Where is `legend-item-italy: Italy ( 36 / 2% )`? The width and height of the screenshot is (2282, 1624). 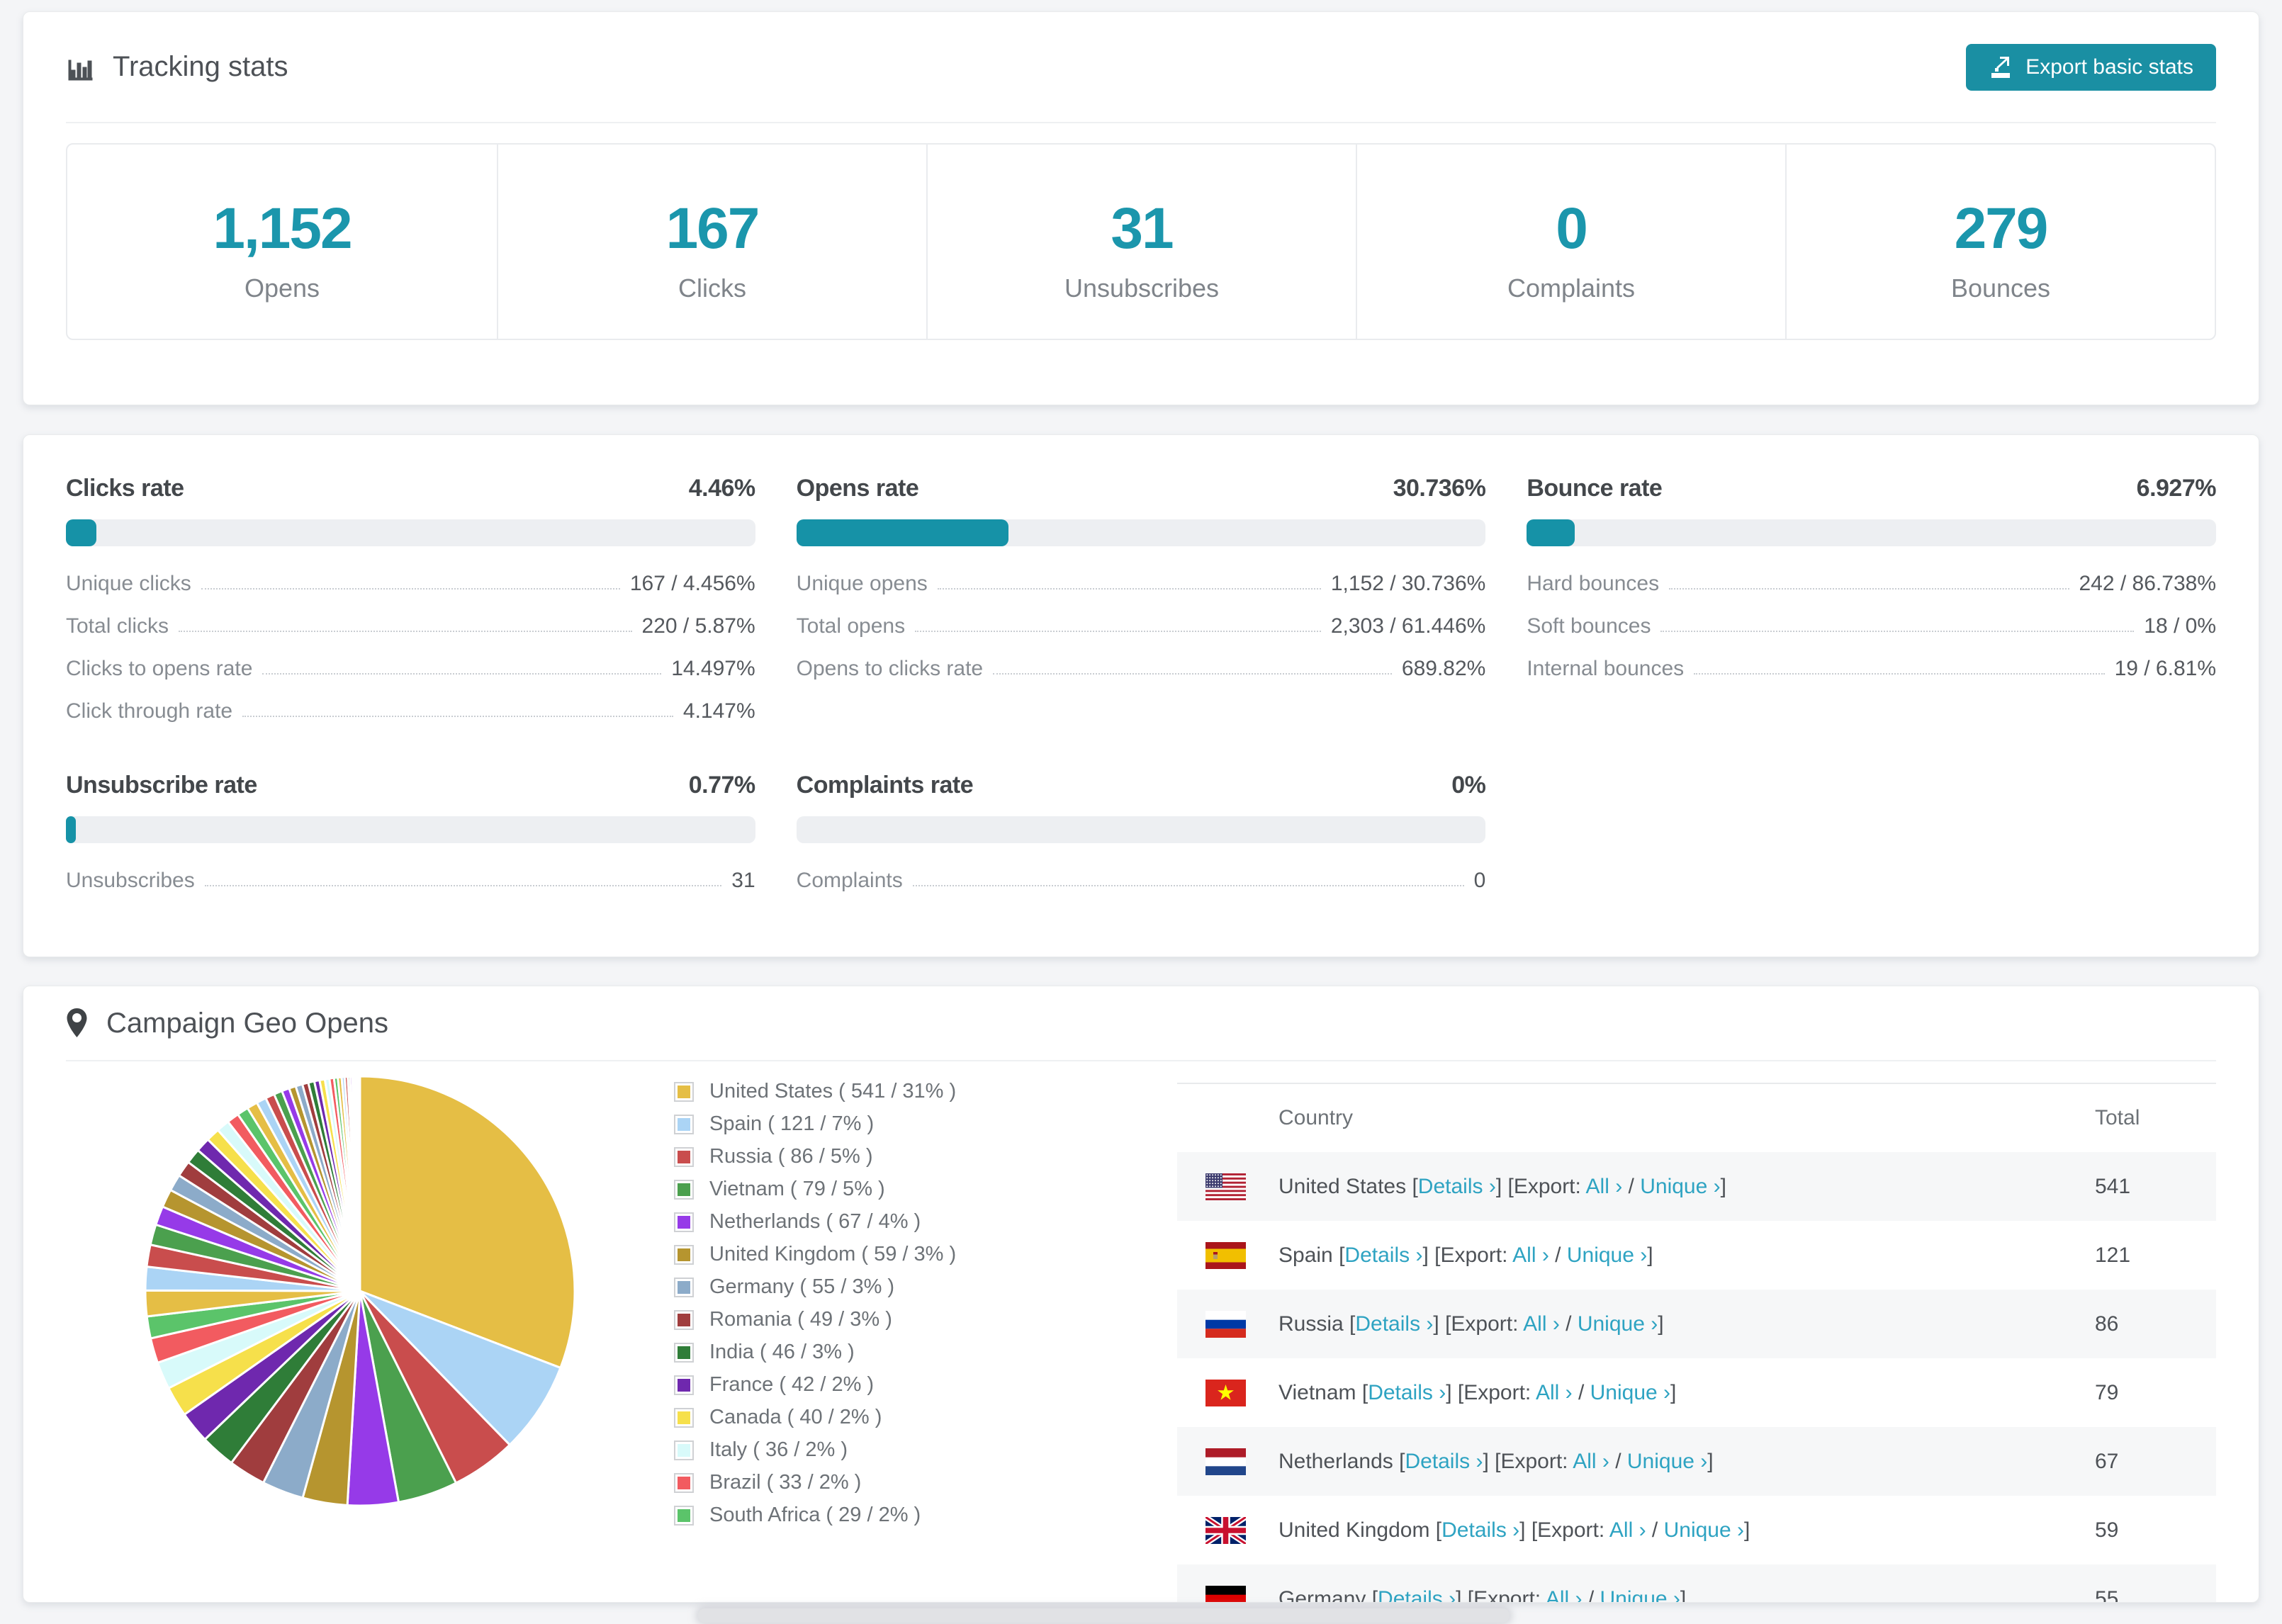 legend-item-italy: Italy ( 36 / 2% ) is located at coordinates (901, 1450).